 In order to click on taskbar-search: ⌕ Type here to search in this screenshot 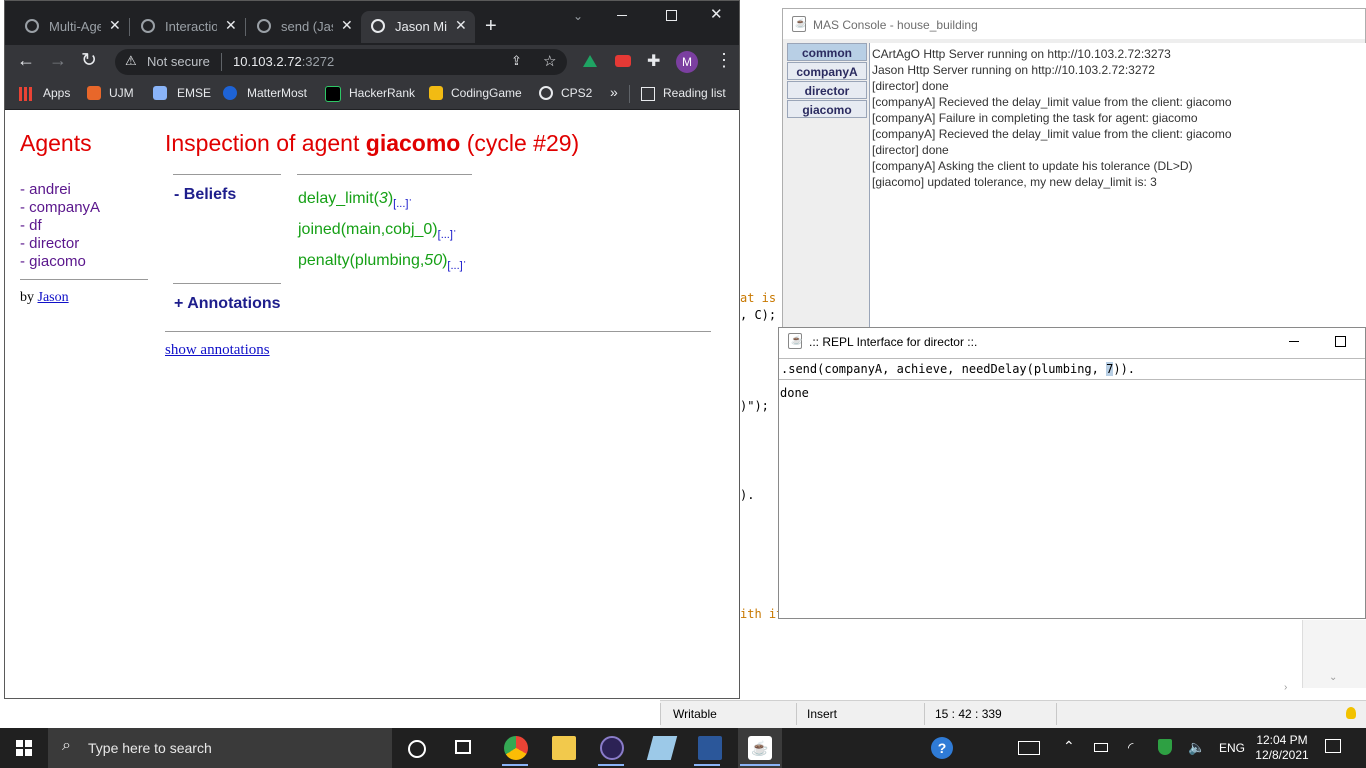, I will do `click(220, 748)`.